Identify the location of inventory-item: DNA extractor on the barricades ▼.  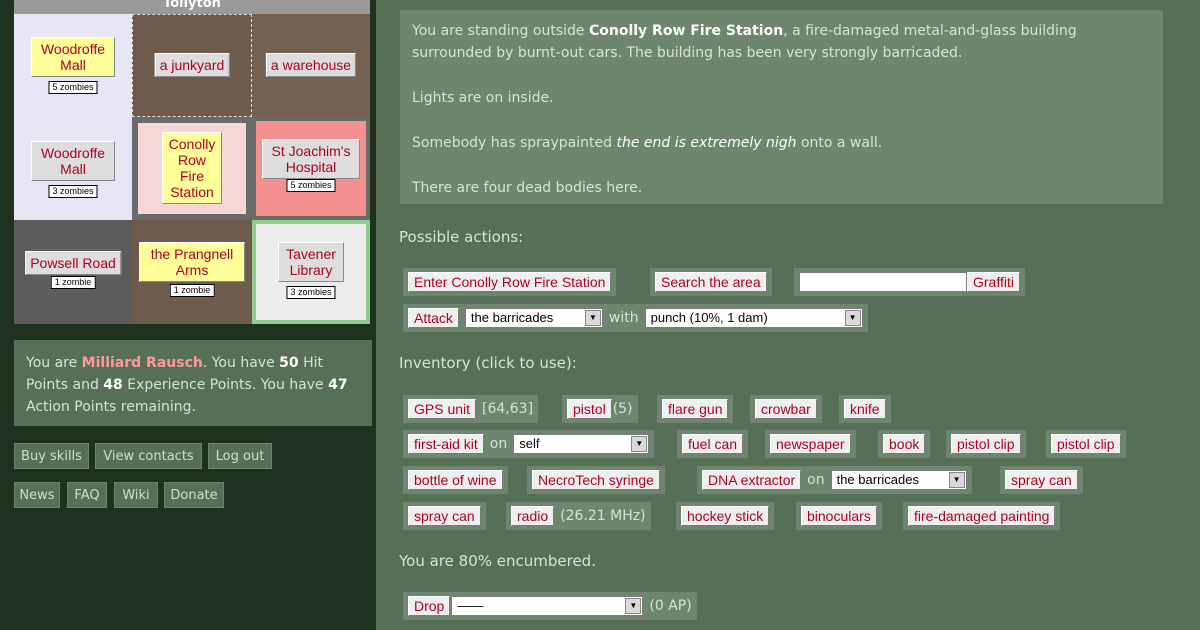
(834, 480).